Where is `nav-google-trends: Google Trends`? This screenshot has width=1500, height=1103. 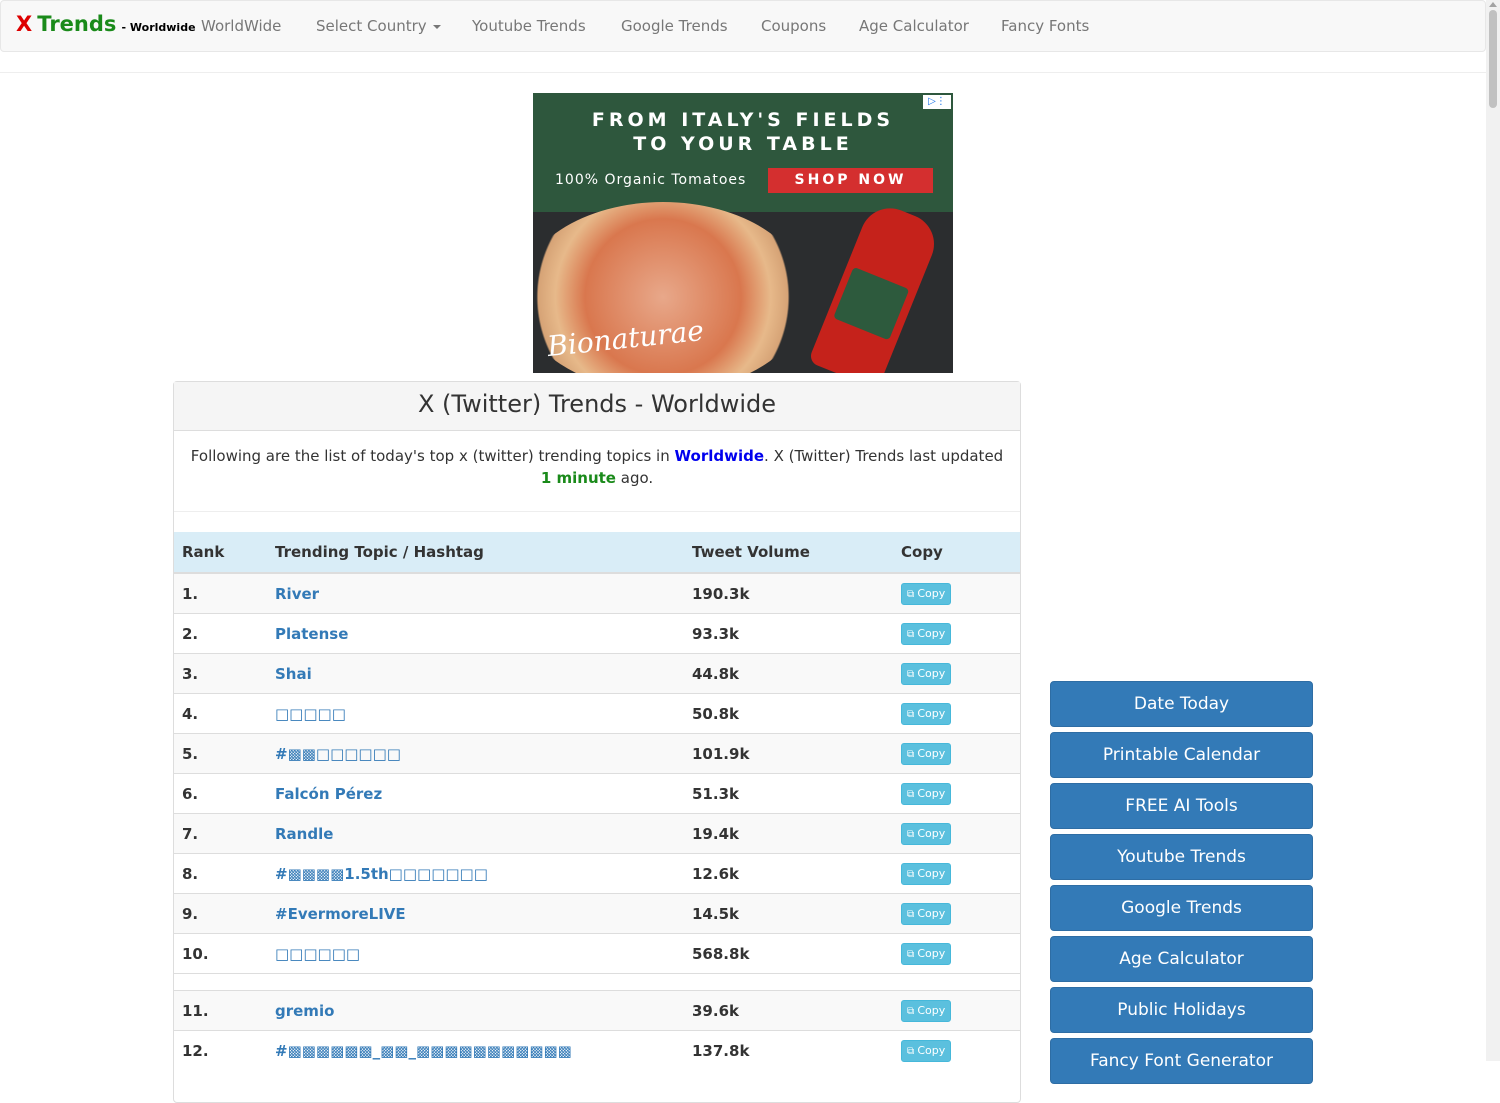 nav-google-trends: Google Trends is located at coordinates (674, 26).